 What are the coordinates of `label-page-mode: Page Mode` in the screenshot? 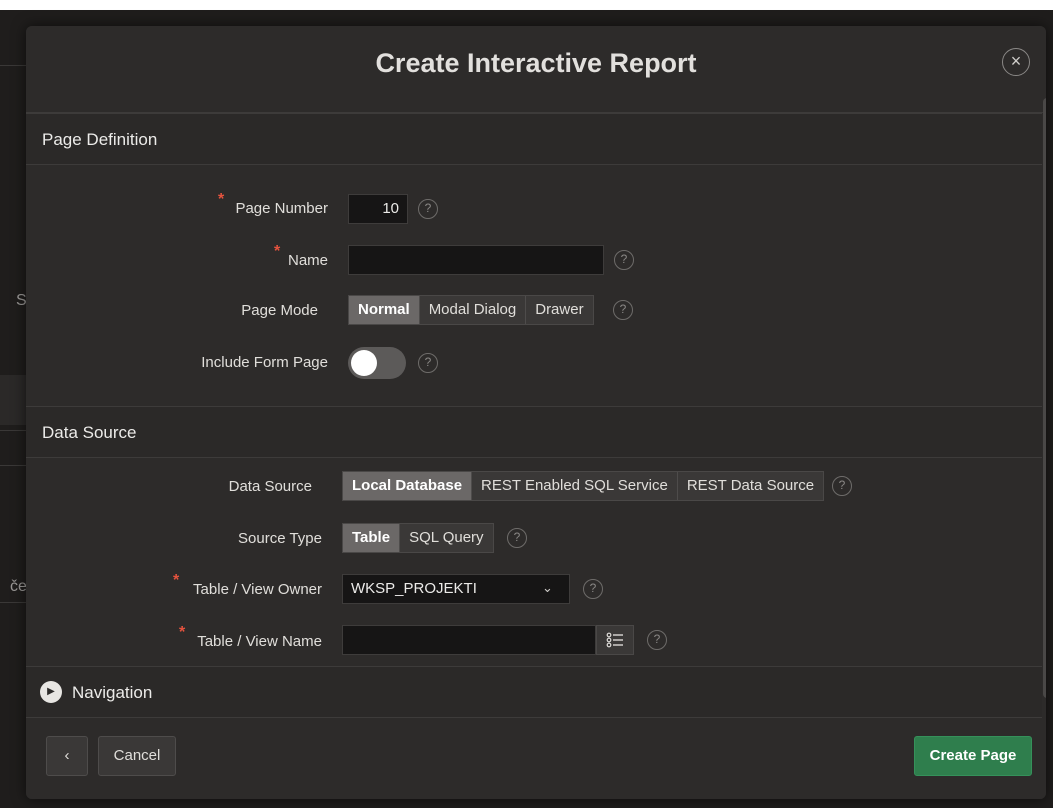 It's located at (279, 310).